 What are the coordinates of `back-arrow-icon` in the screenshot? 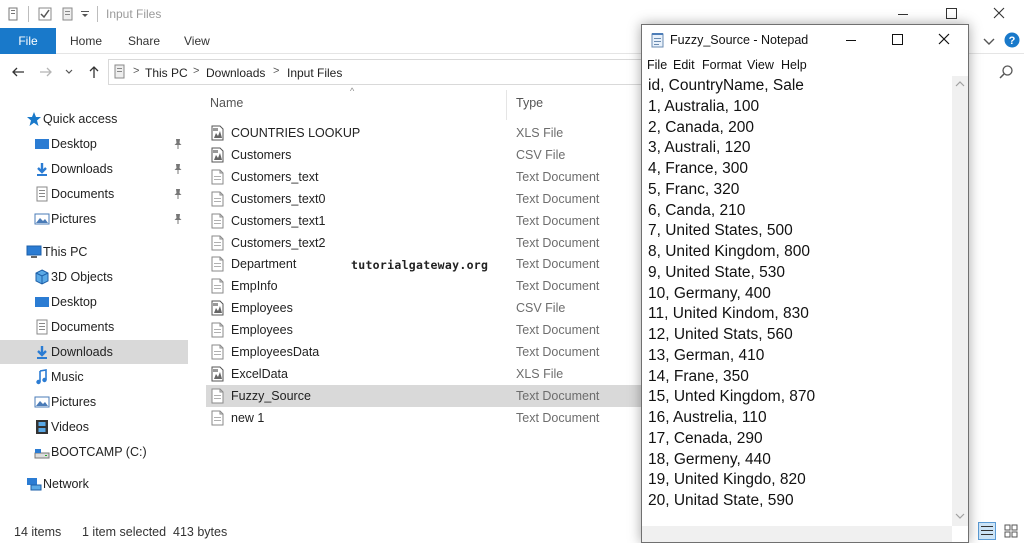 It's located at (18, 72).